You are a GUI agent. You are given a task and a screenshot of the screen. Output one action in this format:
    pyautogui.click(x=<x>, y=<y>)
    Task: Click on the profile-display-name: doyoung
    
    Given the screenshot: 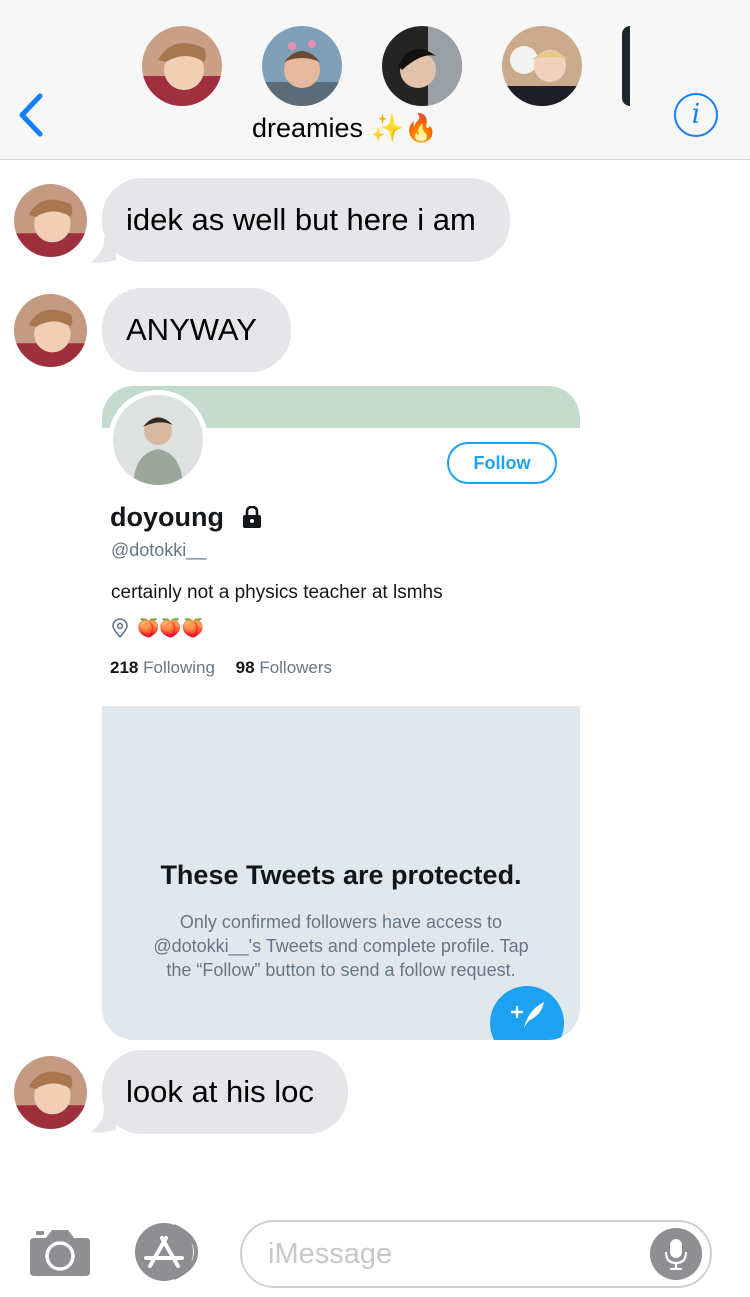 What is the action you would take?
    pyautogui.click(x=167, y=517)
    